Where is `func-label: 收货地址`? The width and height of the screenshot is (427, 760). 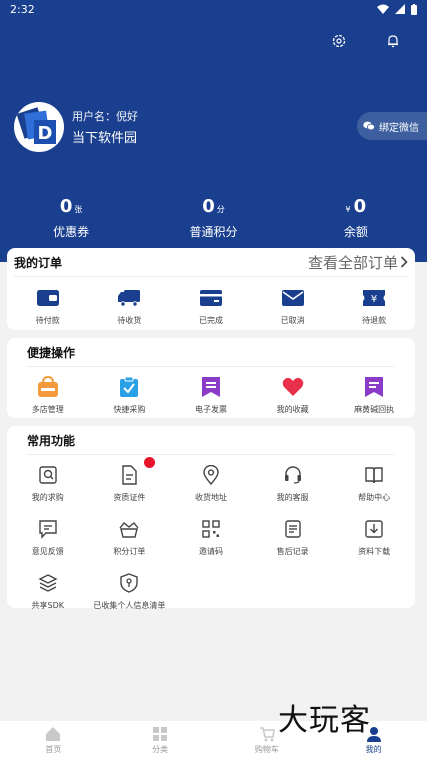
func-label: 收货地址 is located at coordinates (210, 497).